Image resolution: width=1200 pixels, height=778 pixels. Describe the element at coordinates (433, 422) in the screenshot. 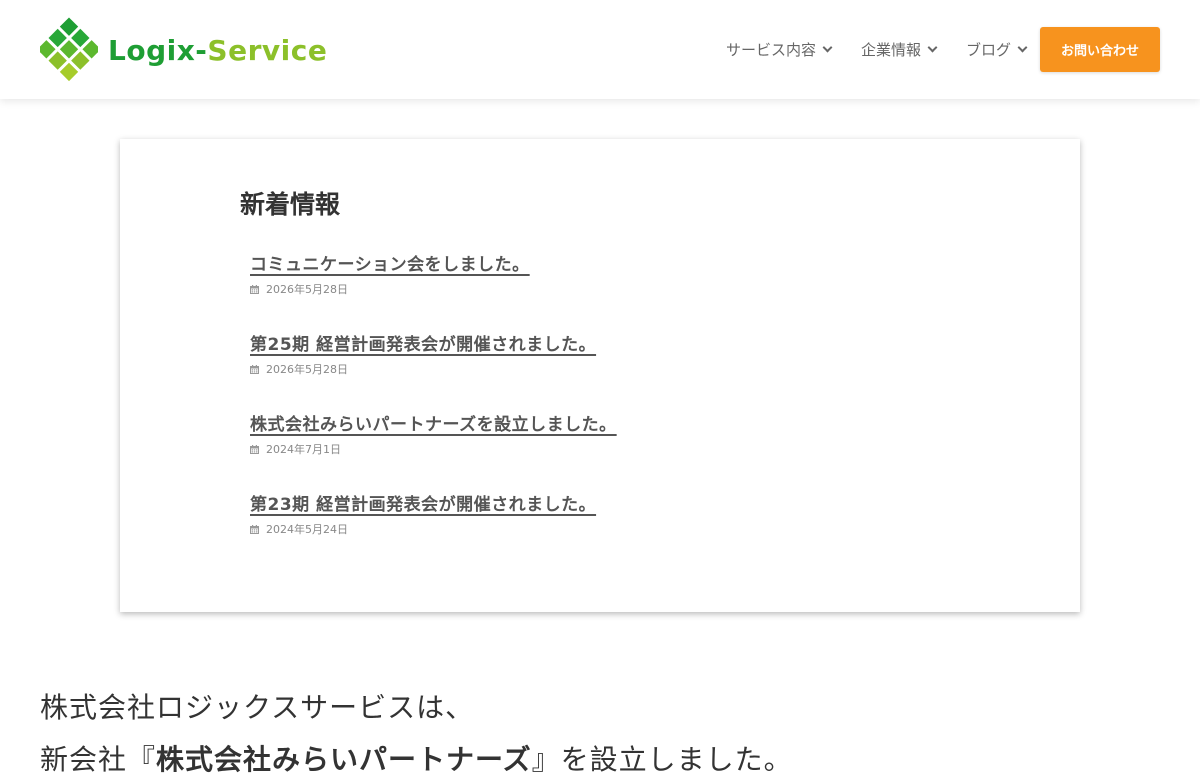

I see `news-link: 株式会社みらいパートナーズを設立しました。` at that location.